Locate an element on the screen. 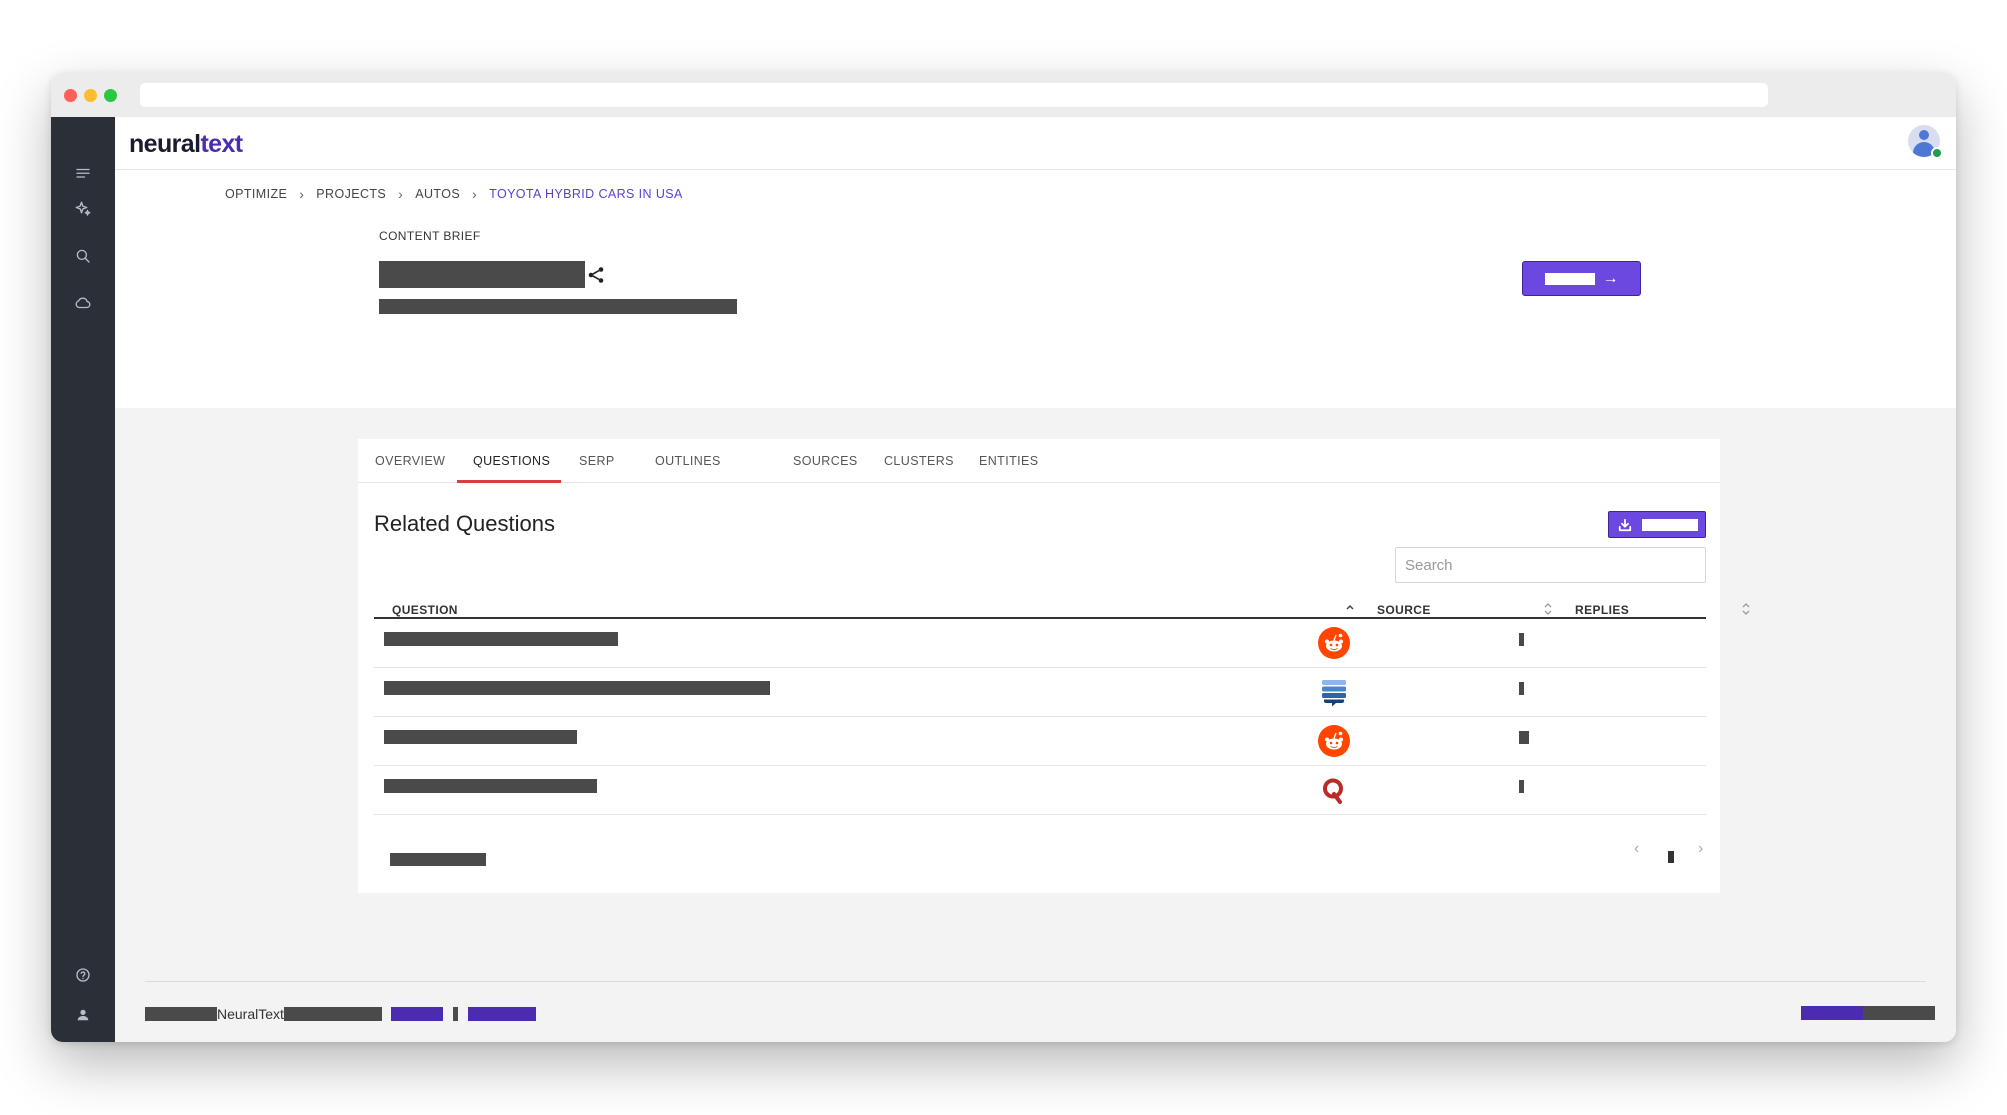 Image resolution: width=2007 pixels, height=1115 pixels. help-icon is located at coordinates (83, 975).